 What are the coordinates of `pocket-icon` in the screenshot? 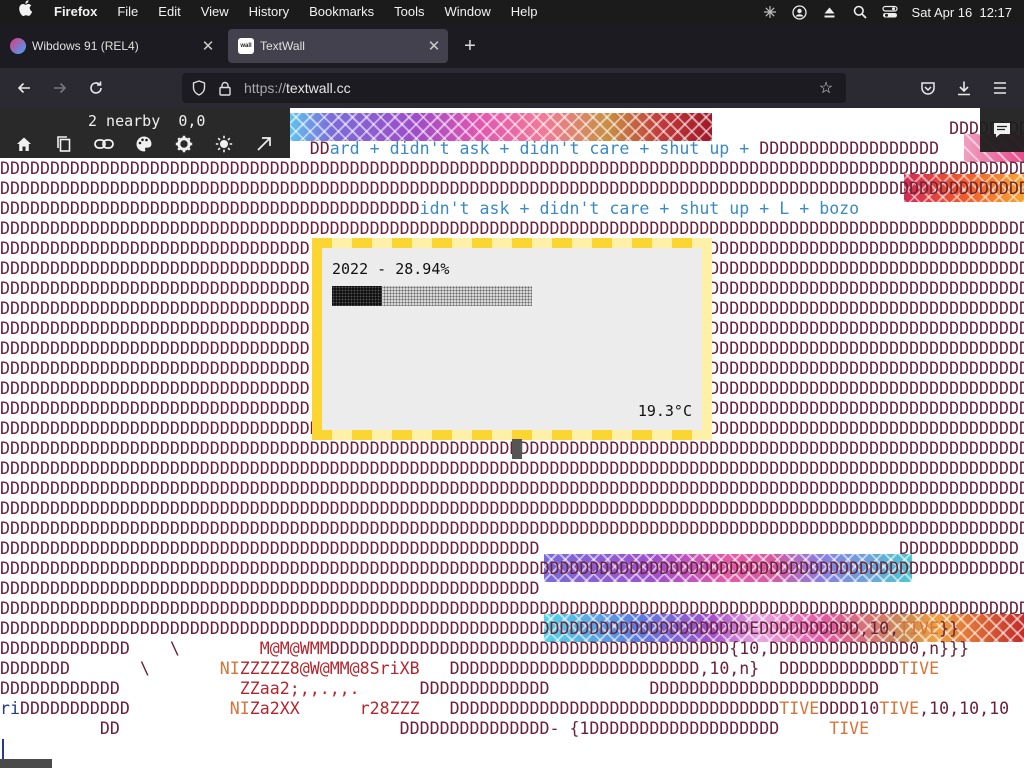 It's located at (928, 88).